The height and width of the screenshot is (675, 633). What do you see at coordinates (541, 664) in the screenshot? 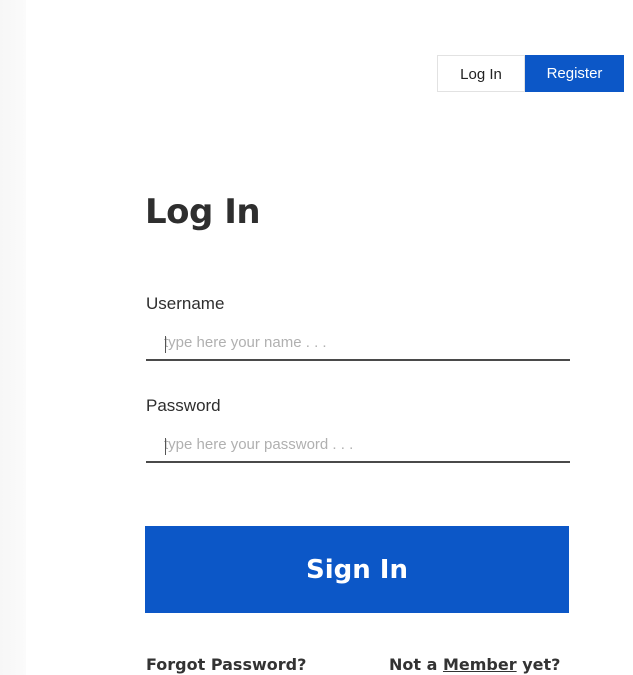
I see `yet-text: yet?` at bounding box center [541, 664].